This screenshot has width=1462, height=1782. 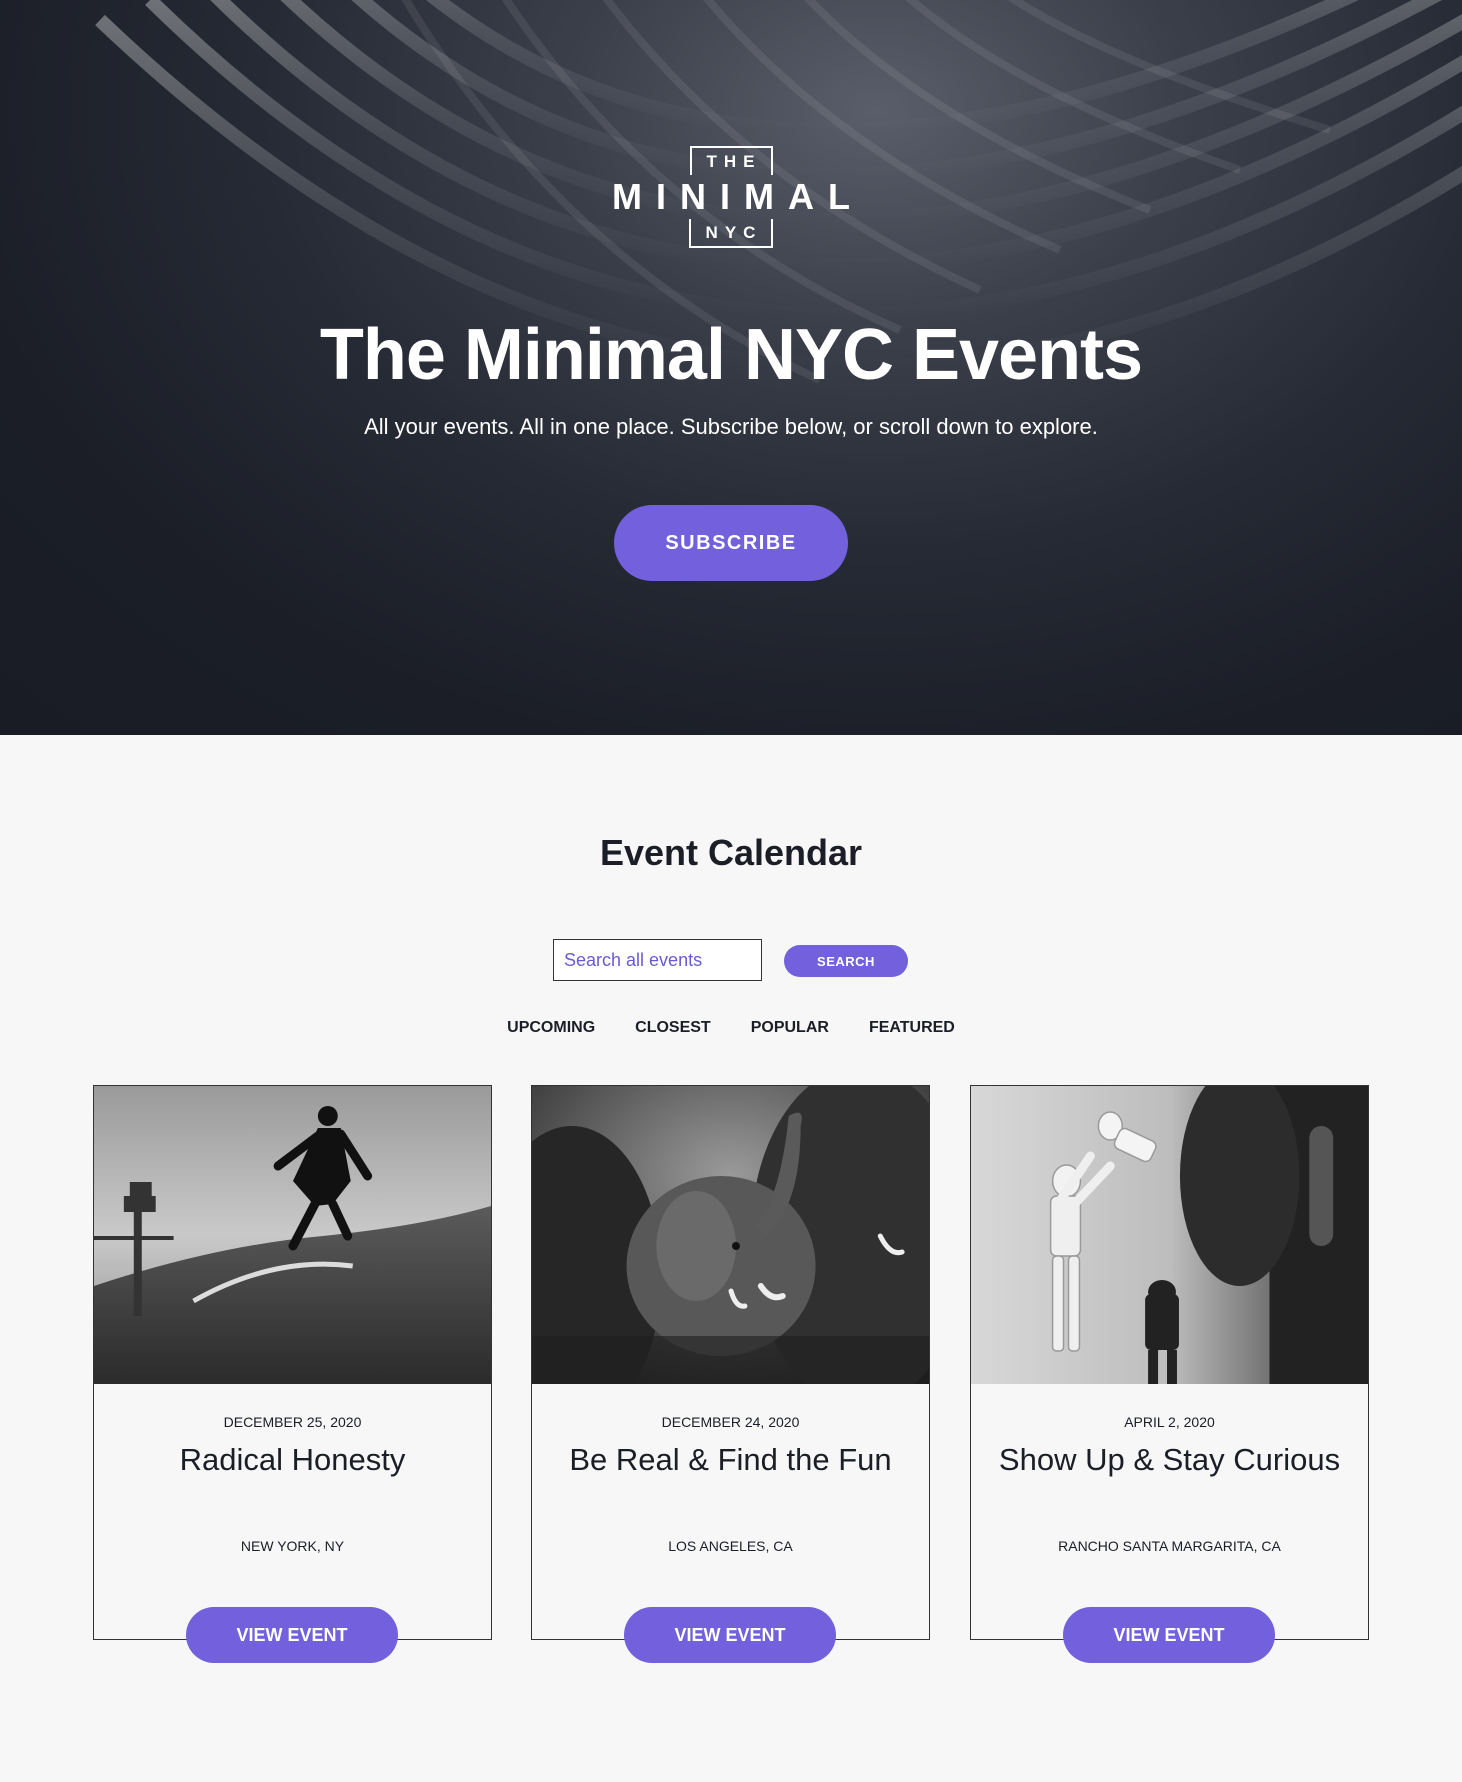 What do you see at coordinates (292, 1422) in the screenshot?
I see `event-date: DECEMBER 25, 2020` at bounding box center [292, 1422].